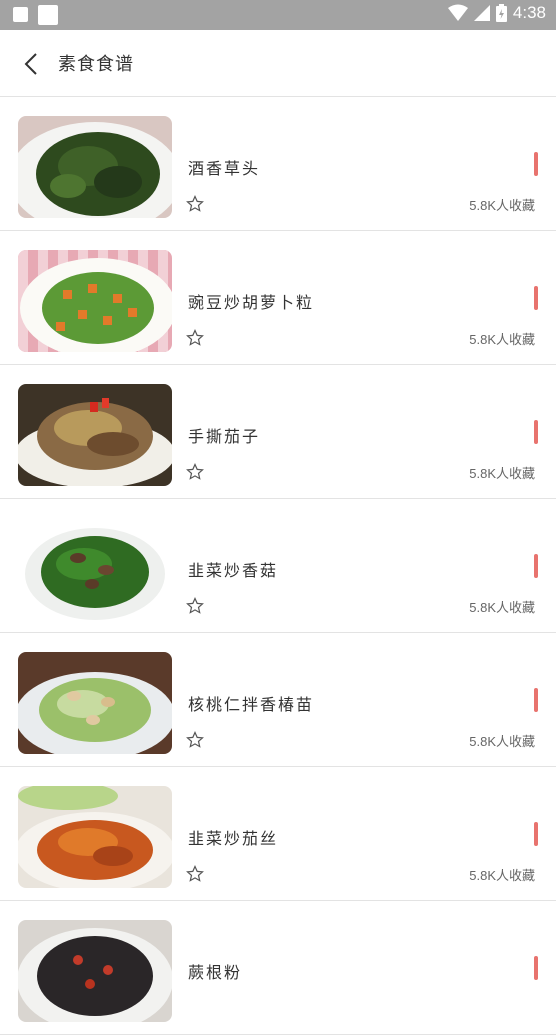 This screenshot has height=1035, width=556. Describe the element at coordinates (457, 12) in the screenshot. I see `wifi-icon` at that location.